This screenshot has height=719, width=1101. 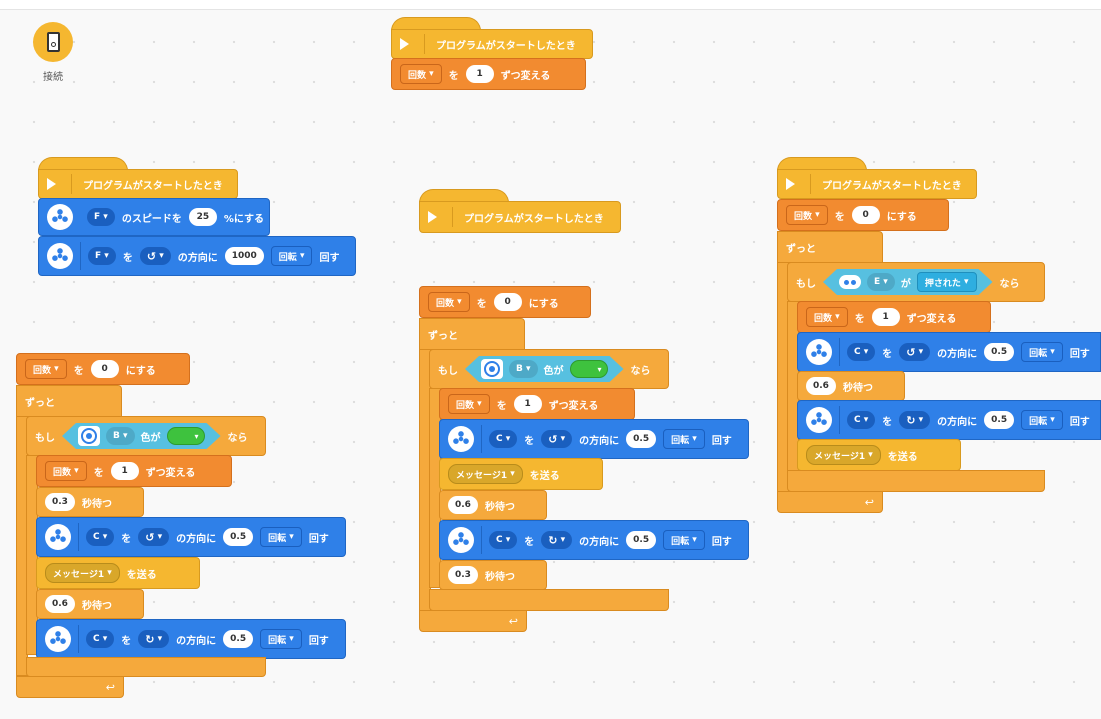 What do you see at coordinates (318, 539) in the screenshot?
I see `block-text: 回す` at bounding box center [318, 539].